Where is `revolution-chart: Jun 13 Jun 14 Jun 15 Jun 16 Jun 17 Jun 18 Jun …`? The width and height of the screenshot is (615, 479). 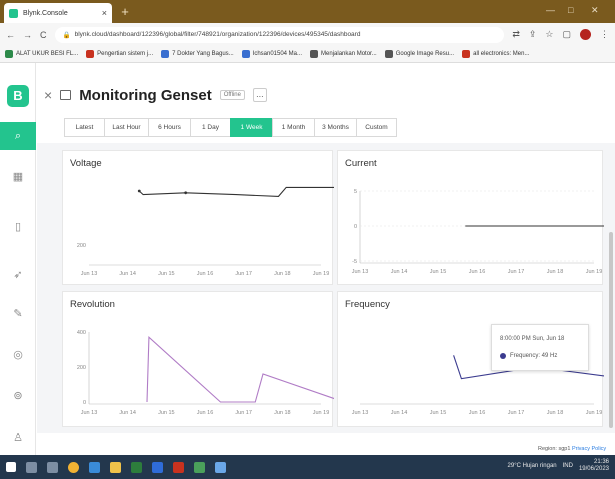 revolution-chart: Jun 13 Jun 14 Jun 15 Jun 16 Jun 17 Jun 18 Jun … is located at coordinates (205, 373).